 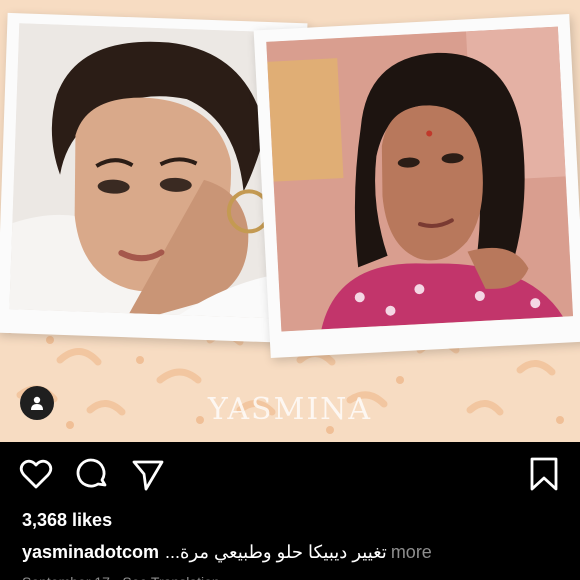 What do you see at coordinates (90, 552) in the screenshot?
I see `caption-username: yasminadotcom` at bounding box center [90, 552].